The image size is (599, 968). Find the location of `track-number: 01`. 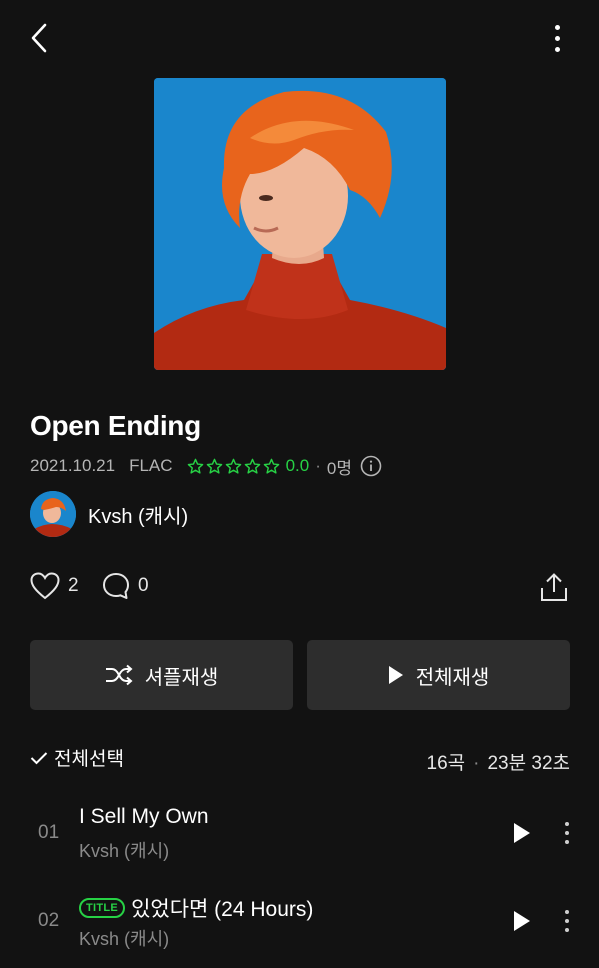

track-number: 01 is located at coordinates (49, 832).